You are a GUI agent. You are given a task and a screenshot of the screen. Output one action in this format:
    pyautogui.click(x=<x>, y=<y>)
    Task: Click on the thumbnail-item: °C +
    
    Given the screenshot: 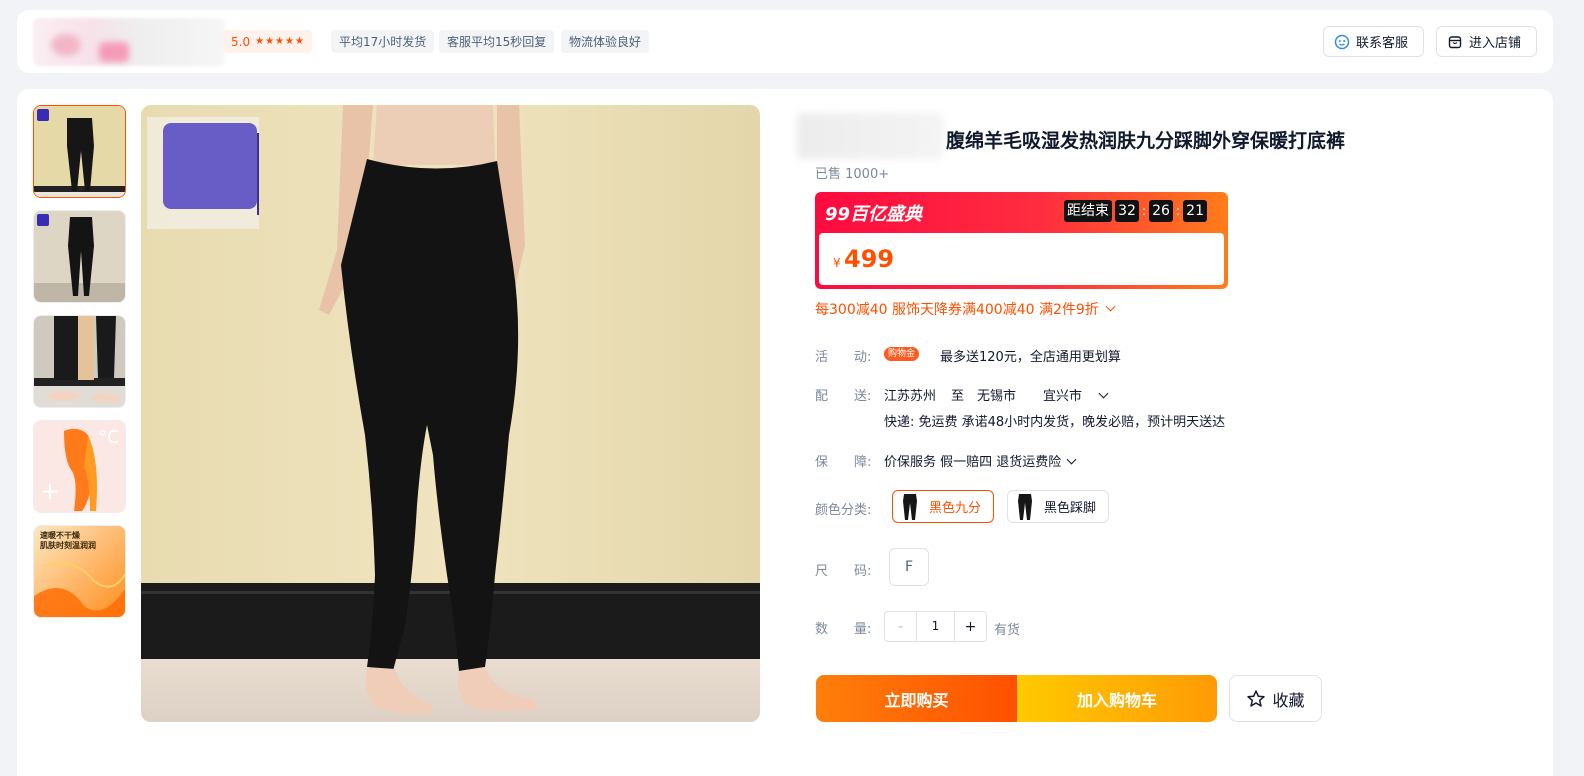 What is the action you would take?
    pyautogui.click(x=79, y=466)
    